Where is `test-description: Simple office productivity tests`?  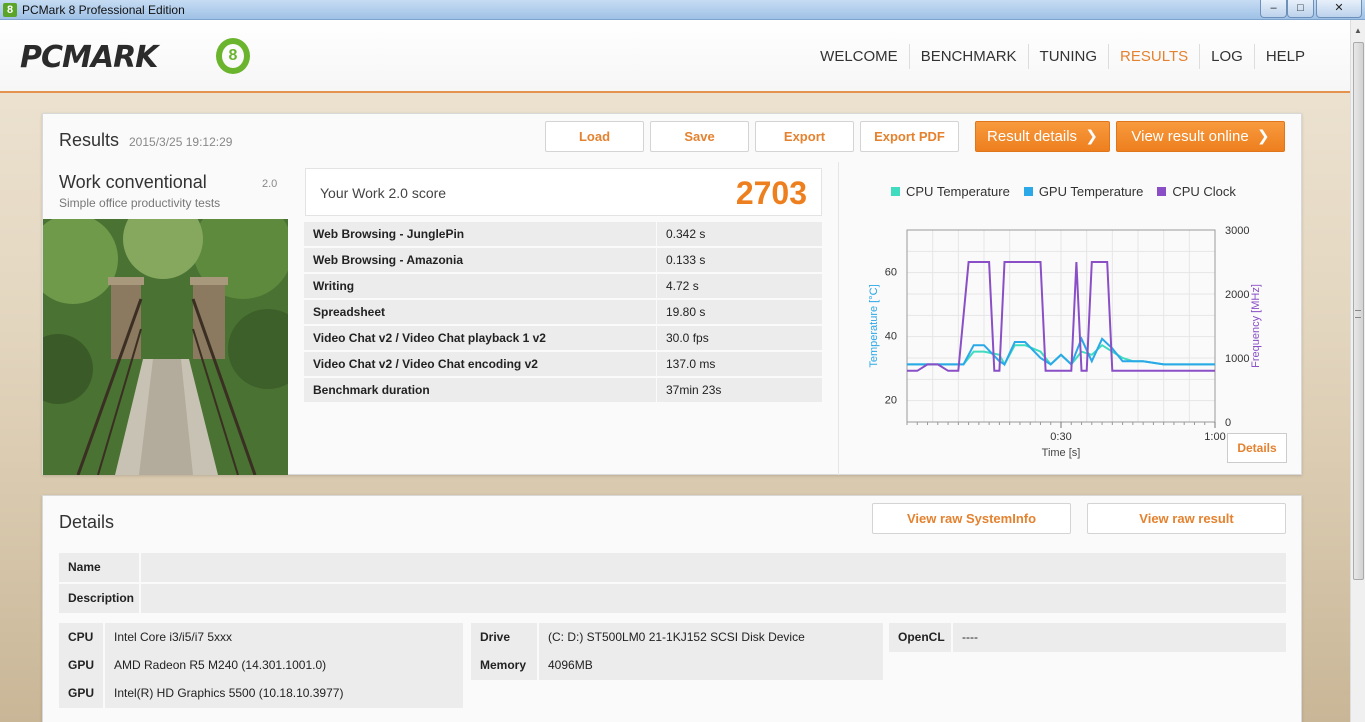
test-description: Simple office productivity tests is located at coordinates (140, 203).